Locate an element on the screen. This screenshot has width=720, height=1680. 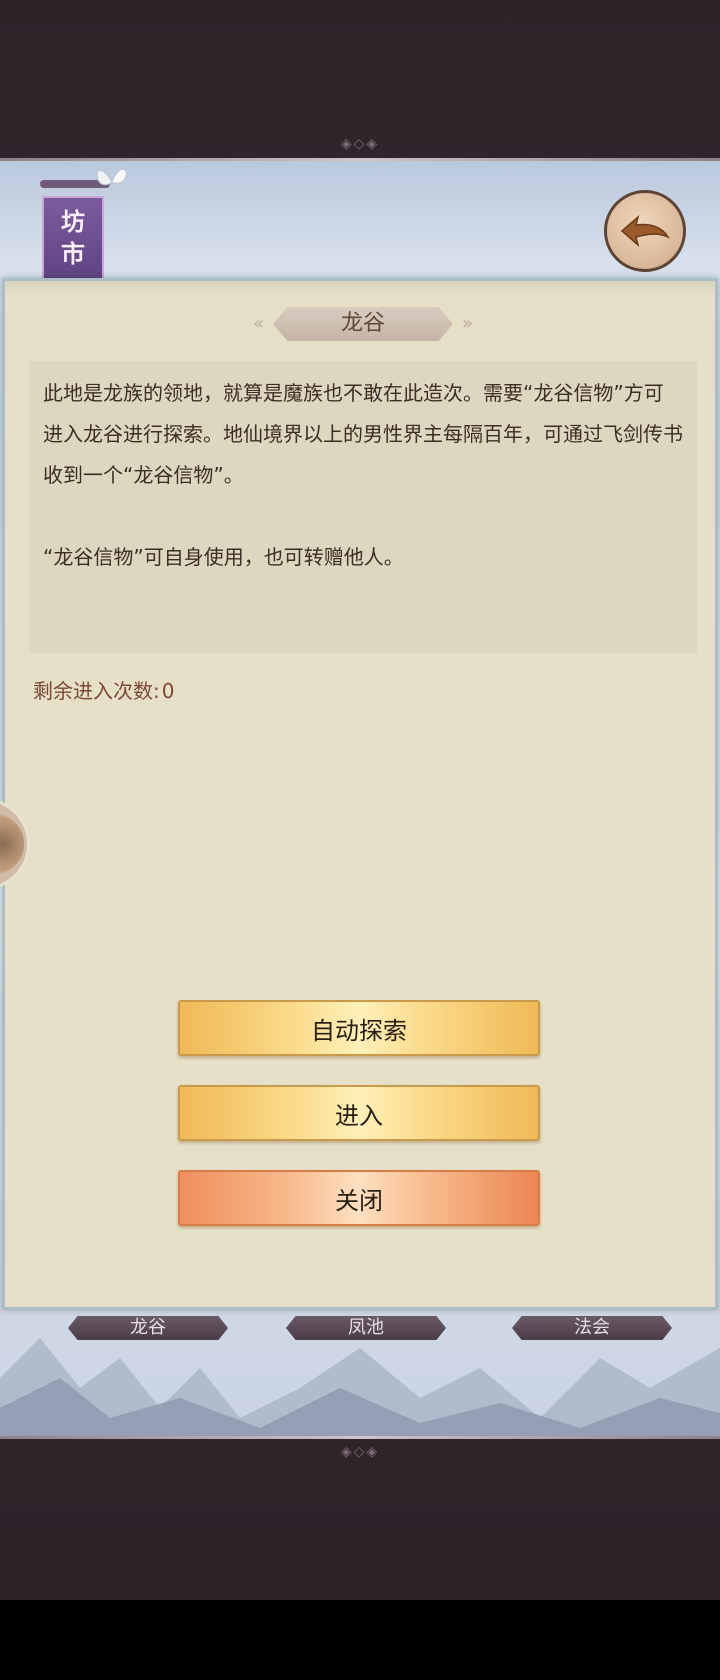
auto-explore-label: 自动探索 is located at coordinates (359, 1030).